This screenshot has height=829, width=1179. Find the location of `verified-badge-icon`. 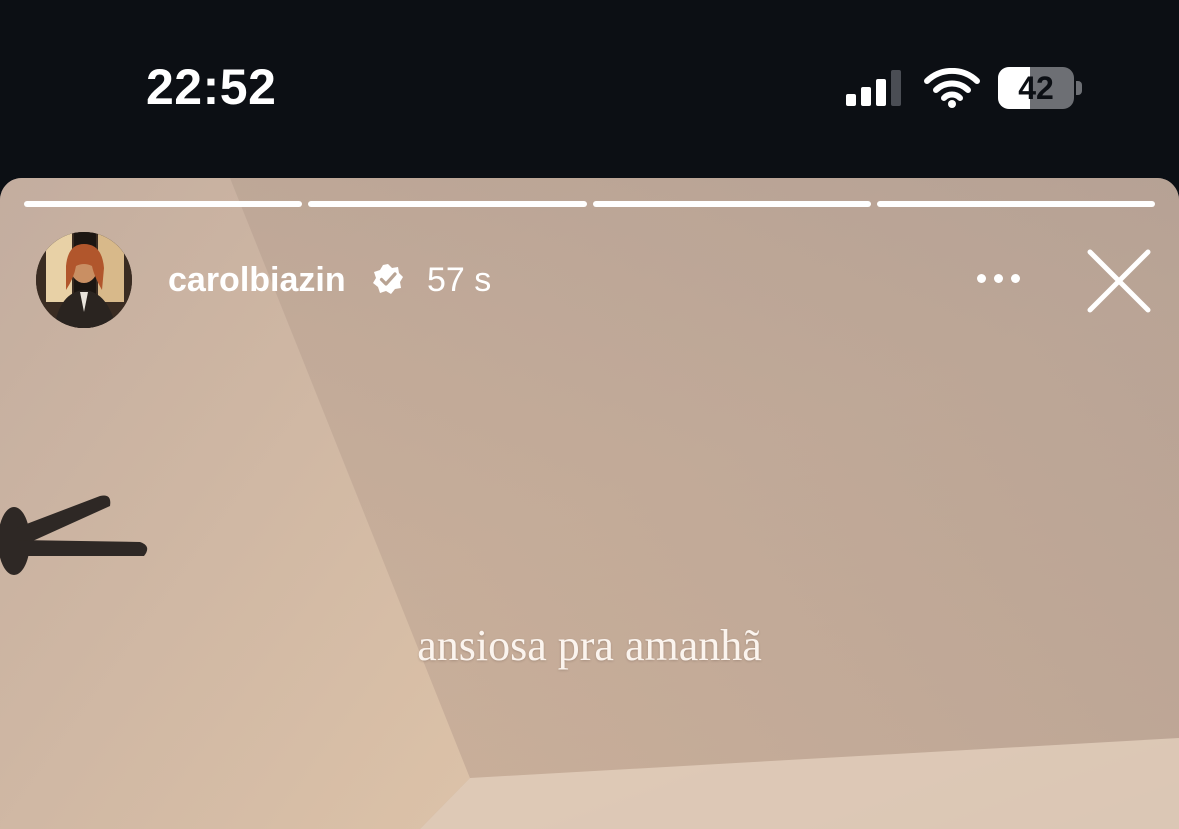

verified-badge-icon is located at coordinates (388, 279).